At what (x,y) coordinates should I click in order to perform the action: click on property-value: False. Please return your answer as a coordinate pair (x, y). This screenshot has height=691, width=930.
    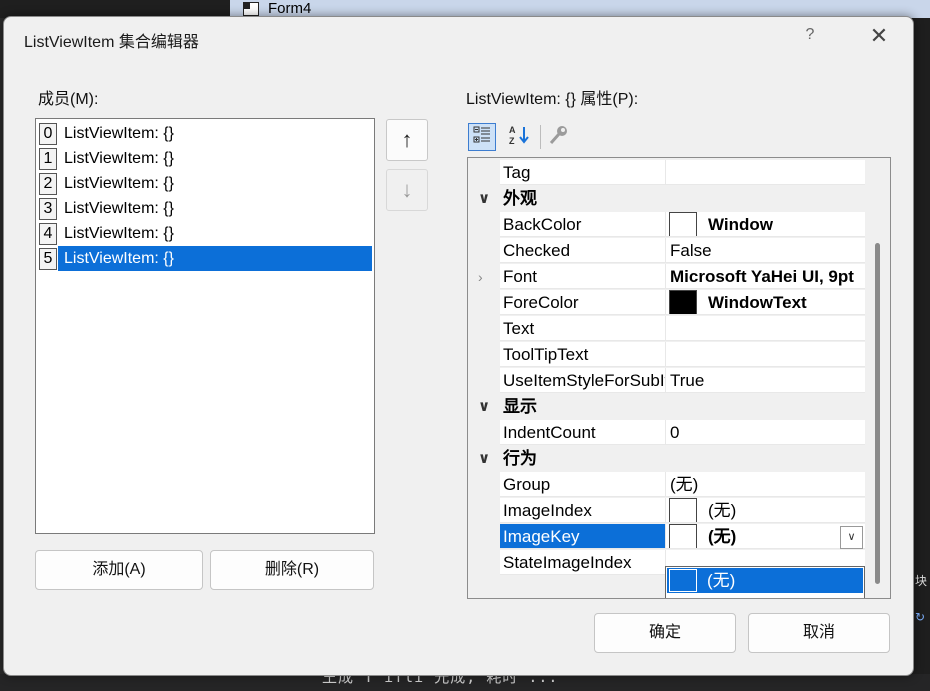
    Looking at the image, I should click on (765, 250).